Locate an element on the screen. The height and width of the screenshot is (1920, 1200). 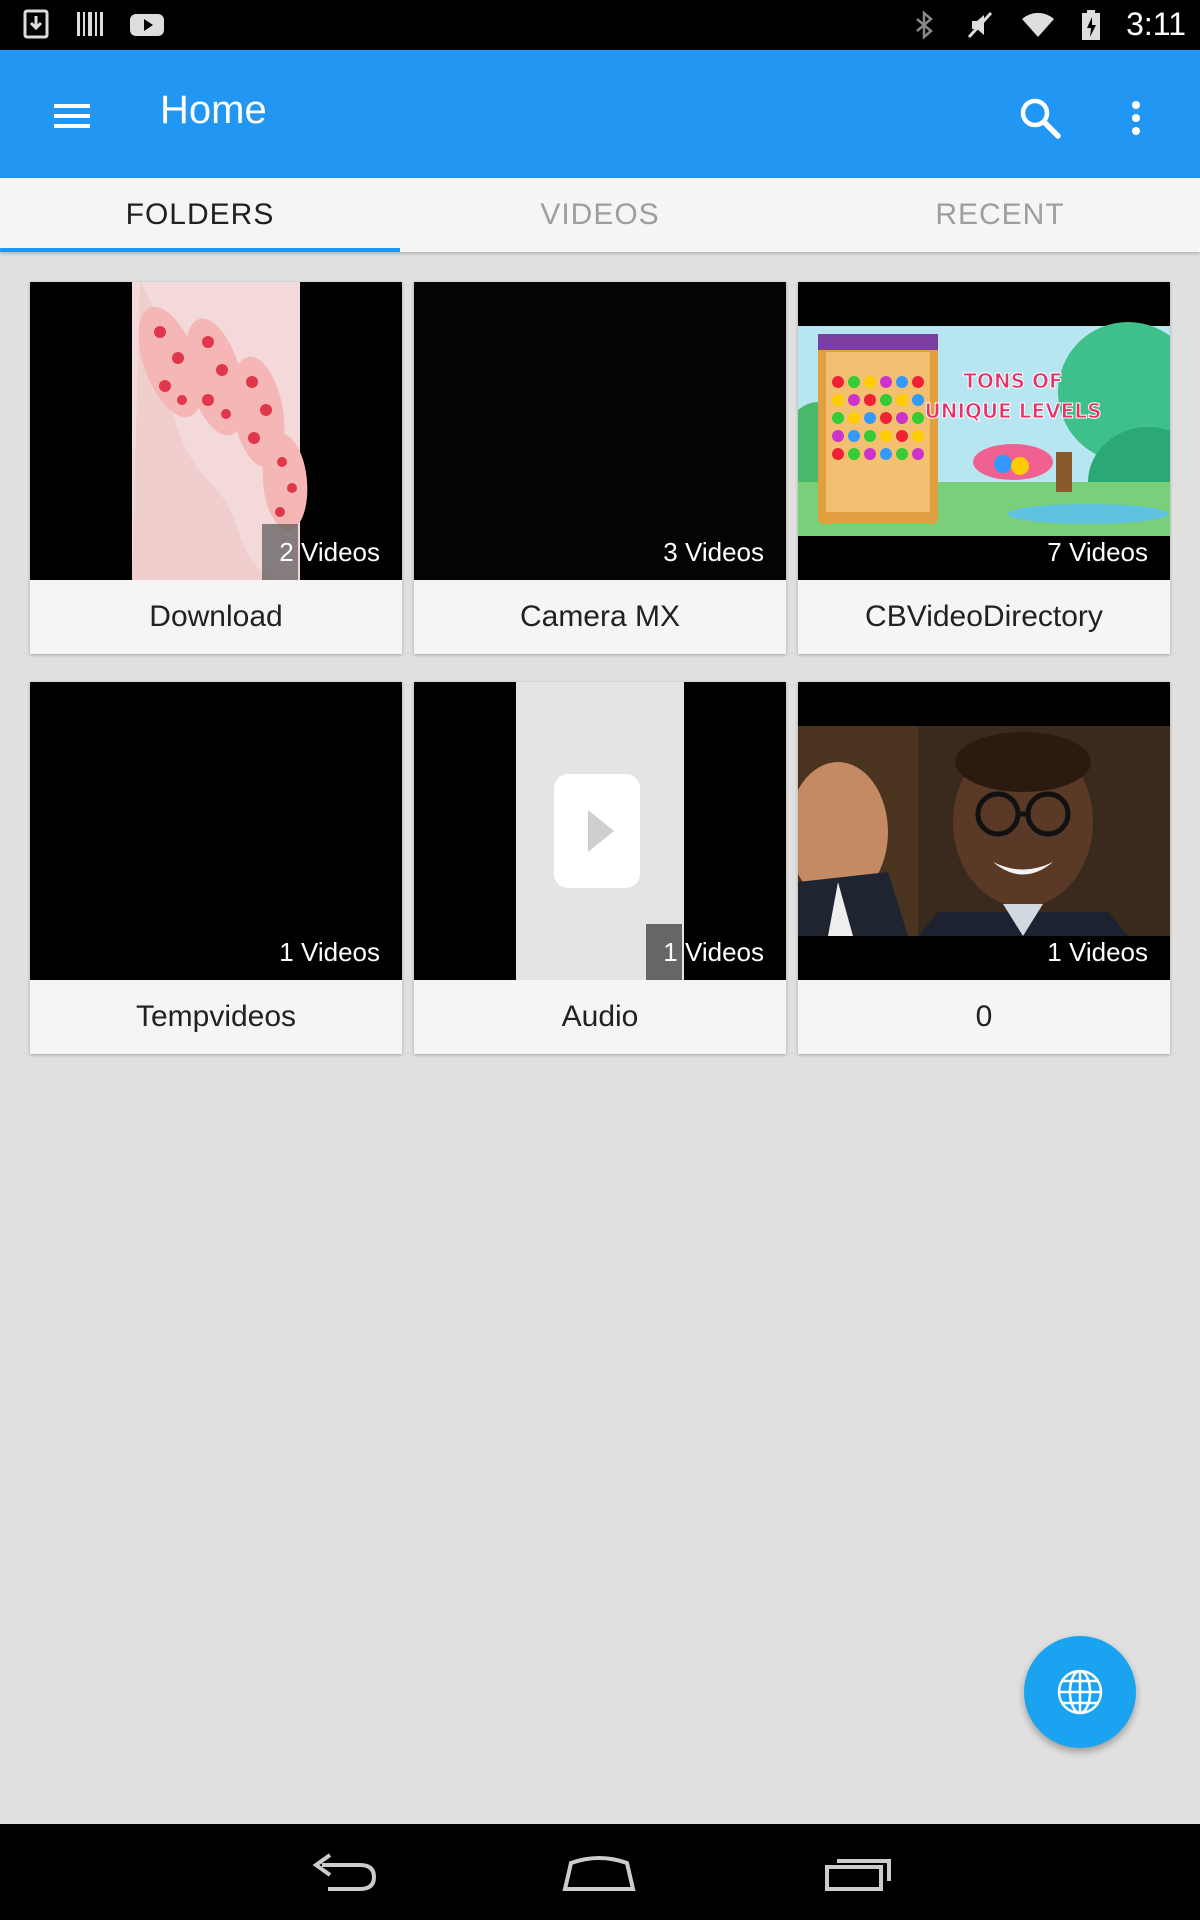
back-icon is located at coordinates (344, 1872).